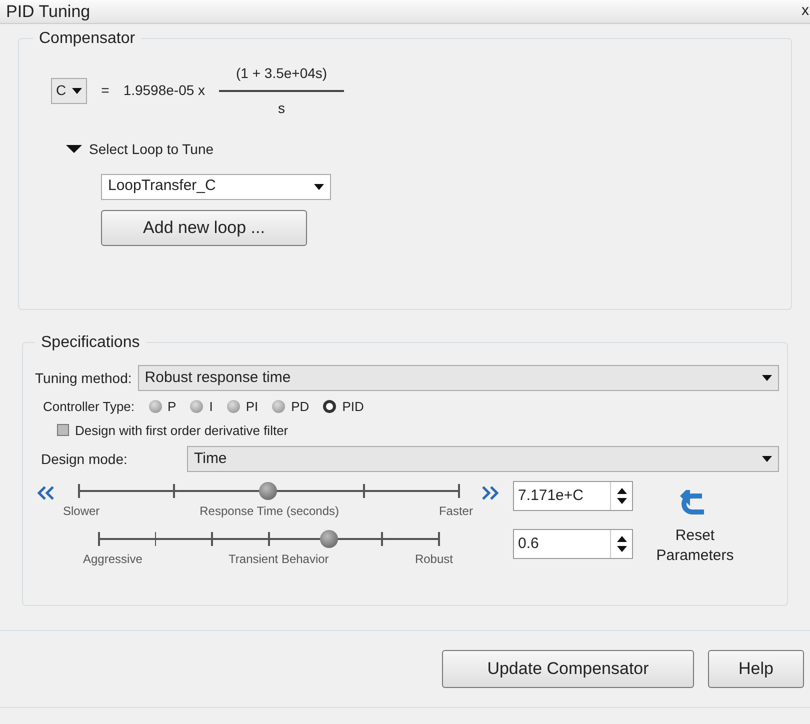 The image size is (810, 724). What do you see at coordinates (343, 406) in the screenshot?
I see `radio-option: PID` at bounding box center [343, 406].